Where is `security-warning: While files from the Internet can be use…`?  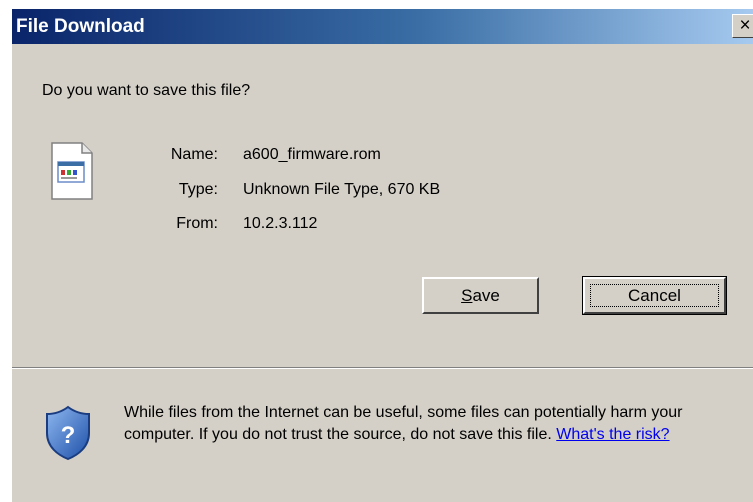 security-warning: While files from the Internet can be use… is located at coordinates (434, 424).